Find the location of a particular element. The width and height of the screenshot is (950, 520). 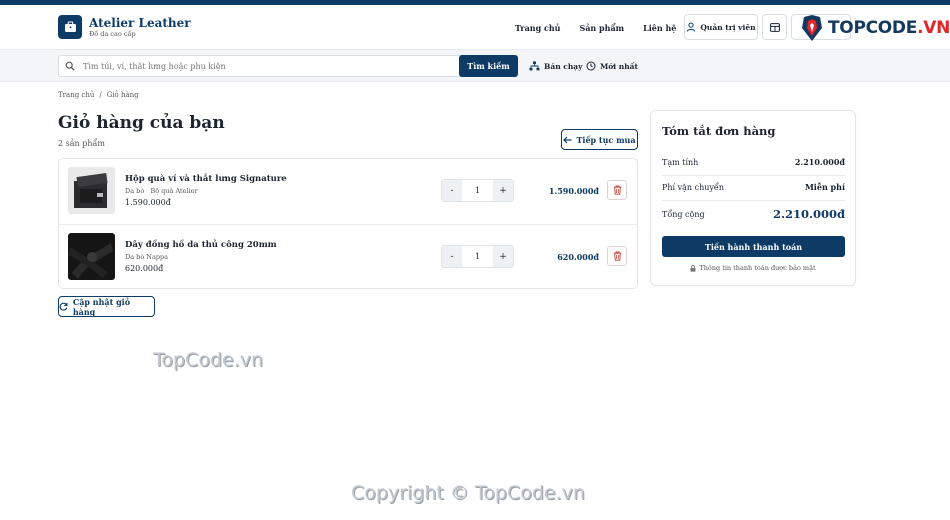

product-name: Dây đồng hồ da thủ công 20mm is located at coordinates (201, 245).